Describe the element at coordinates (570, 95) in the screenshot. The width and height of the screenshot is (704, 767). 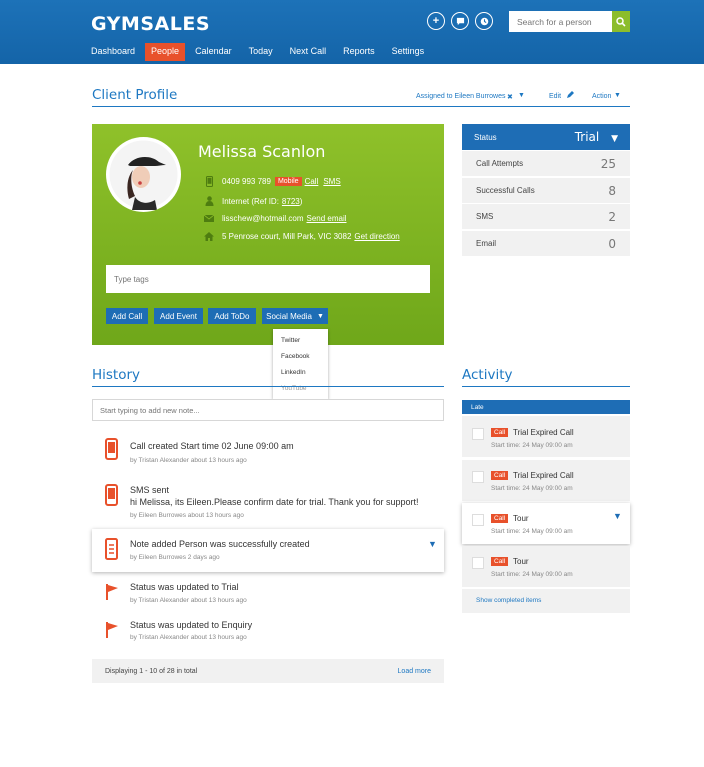
I see `pencil-icon` at that location.